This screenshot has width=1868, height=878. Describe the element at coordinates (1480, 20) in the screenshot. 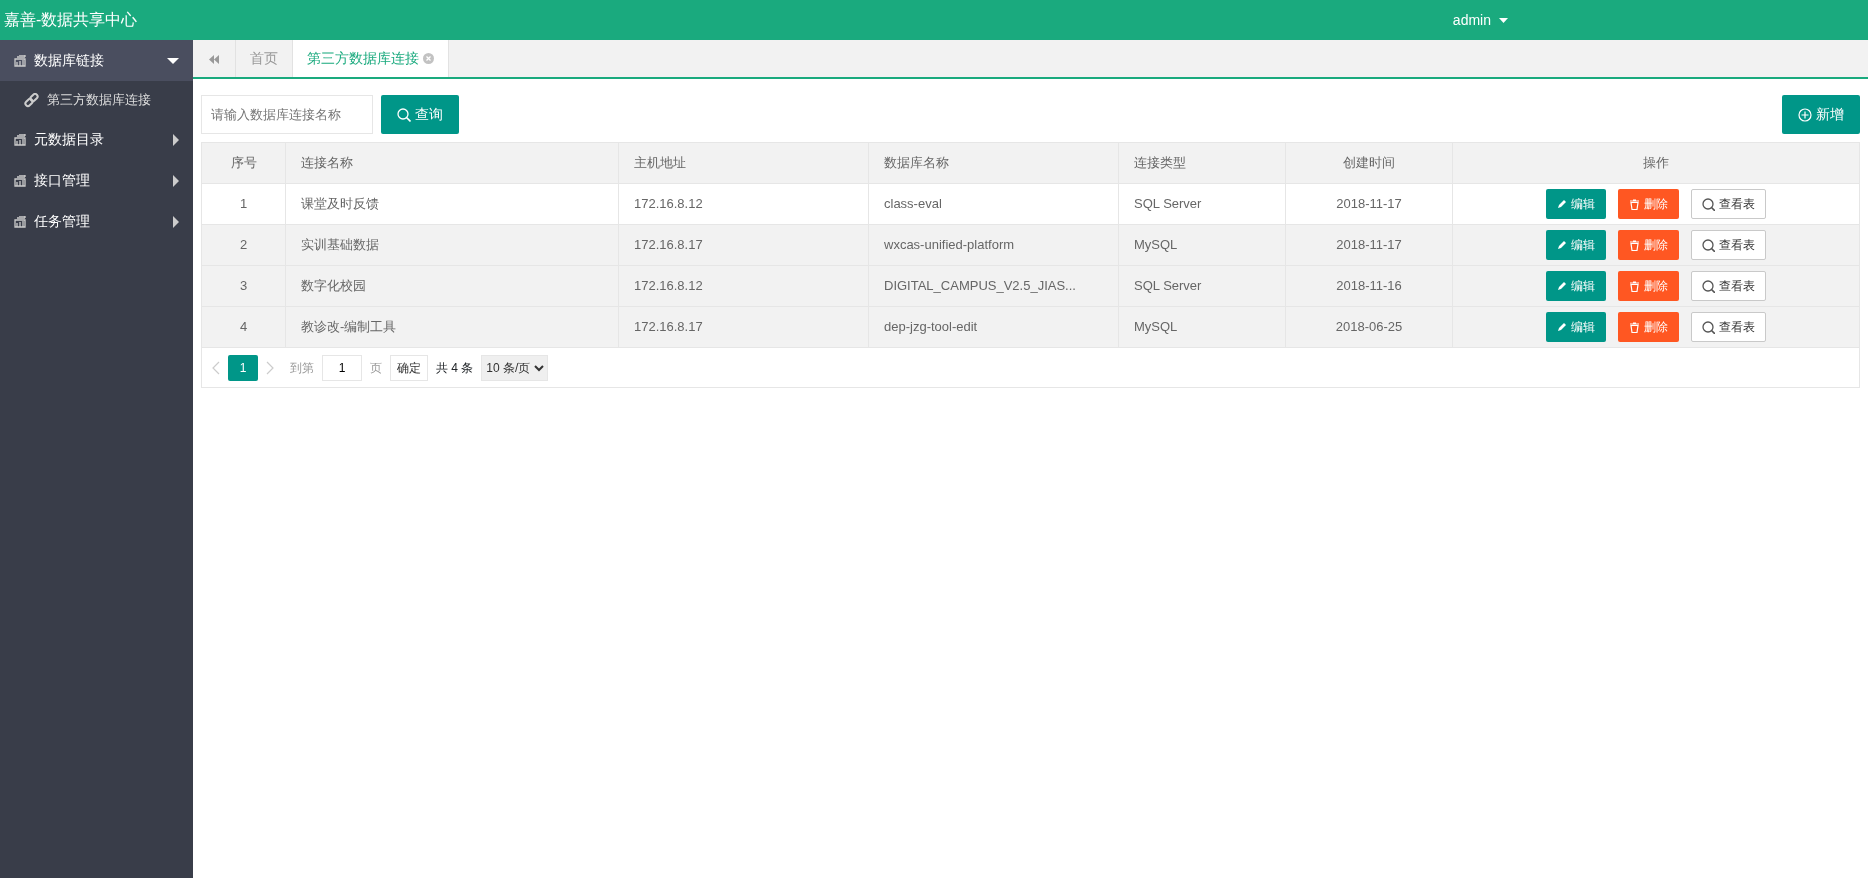

I see `user-menu: admin` at that location.